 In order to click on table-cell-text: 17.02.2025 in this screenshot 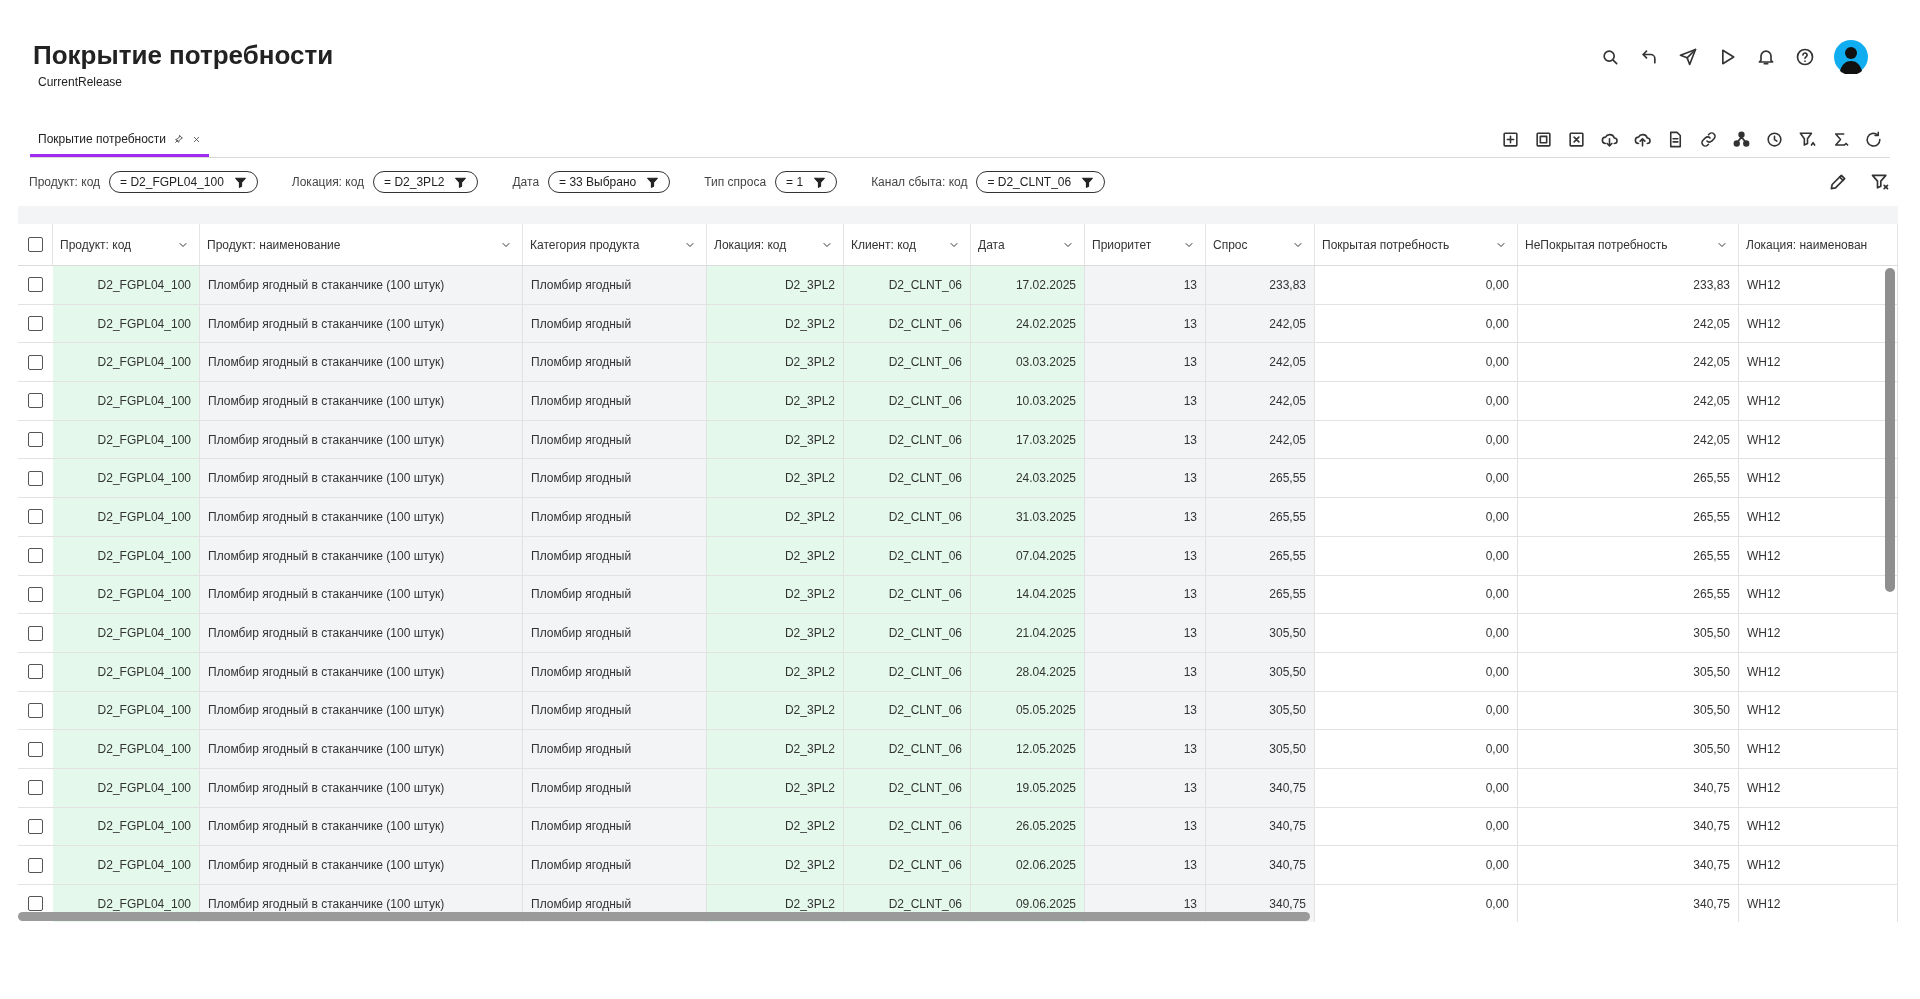, I will do `click(1045, 285)`.